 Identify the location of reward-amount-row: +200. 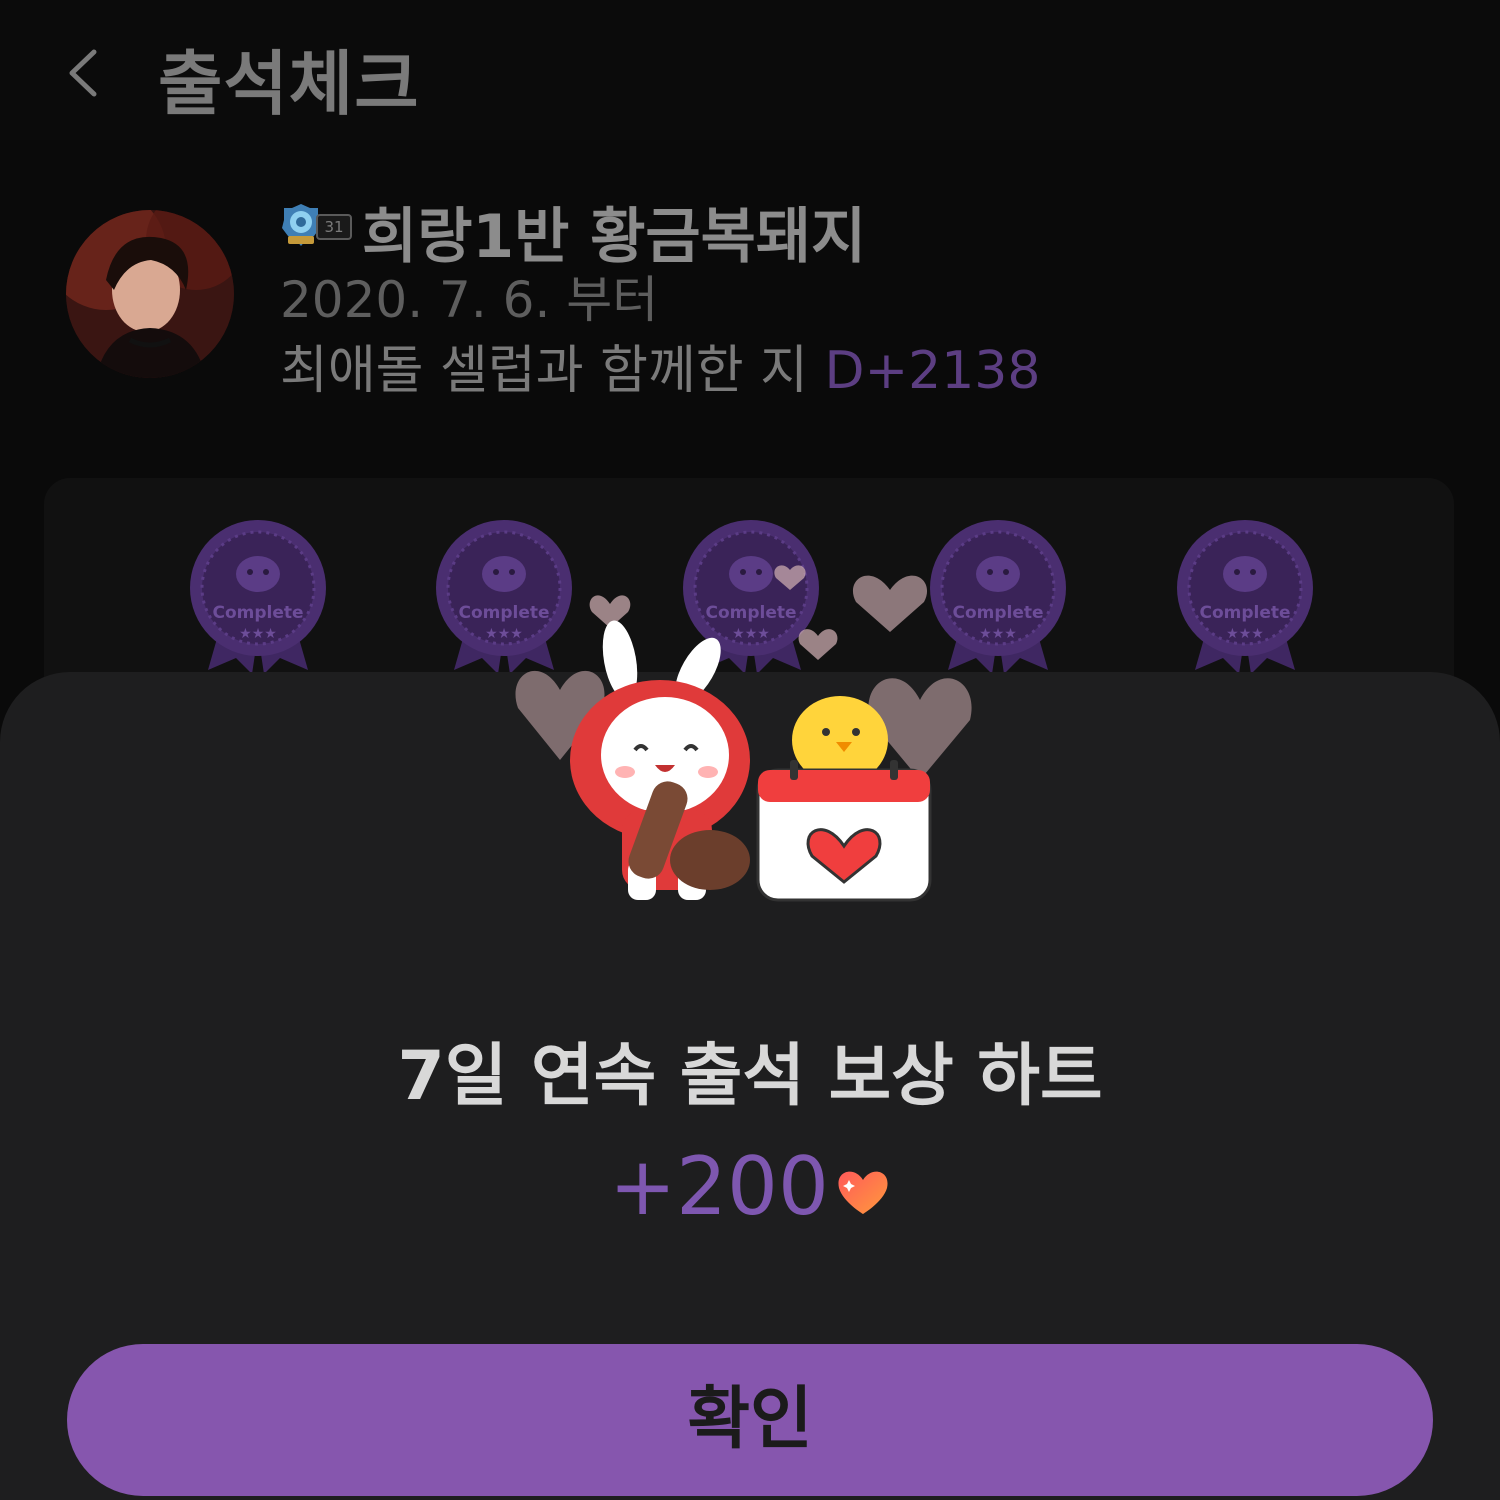
(750, 1186).